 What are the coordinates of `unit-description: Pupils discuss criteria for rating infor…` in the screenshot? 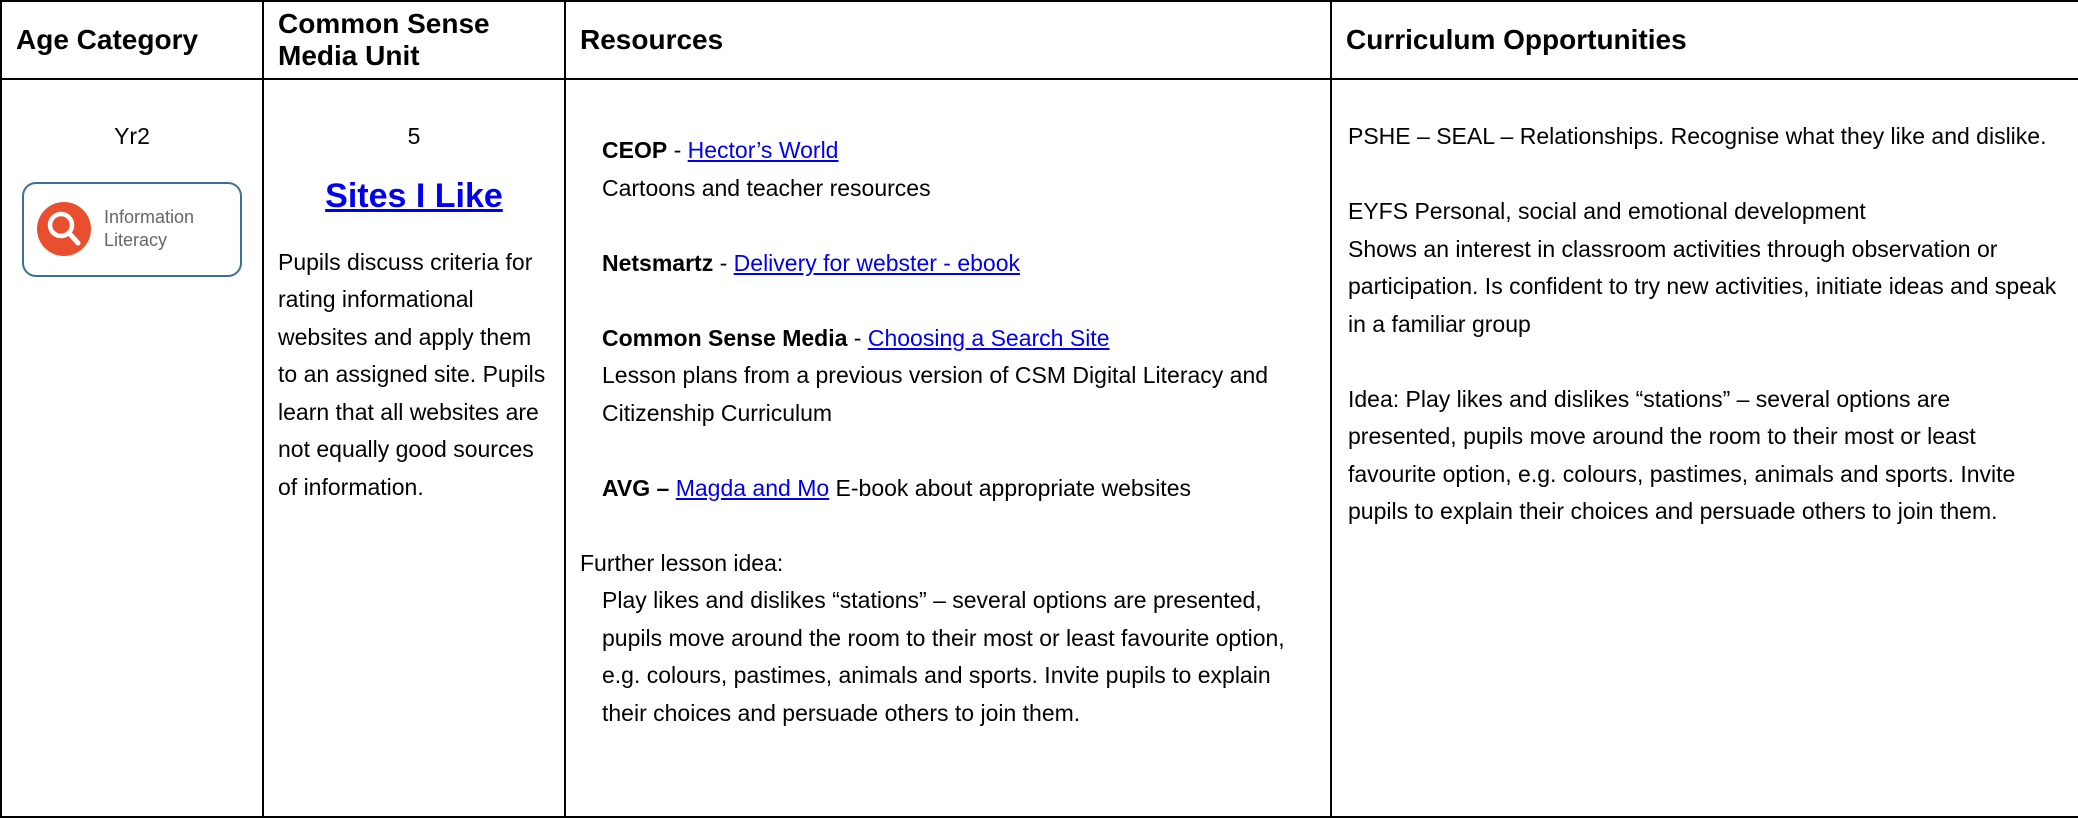 It's located at (412, 374).